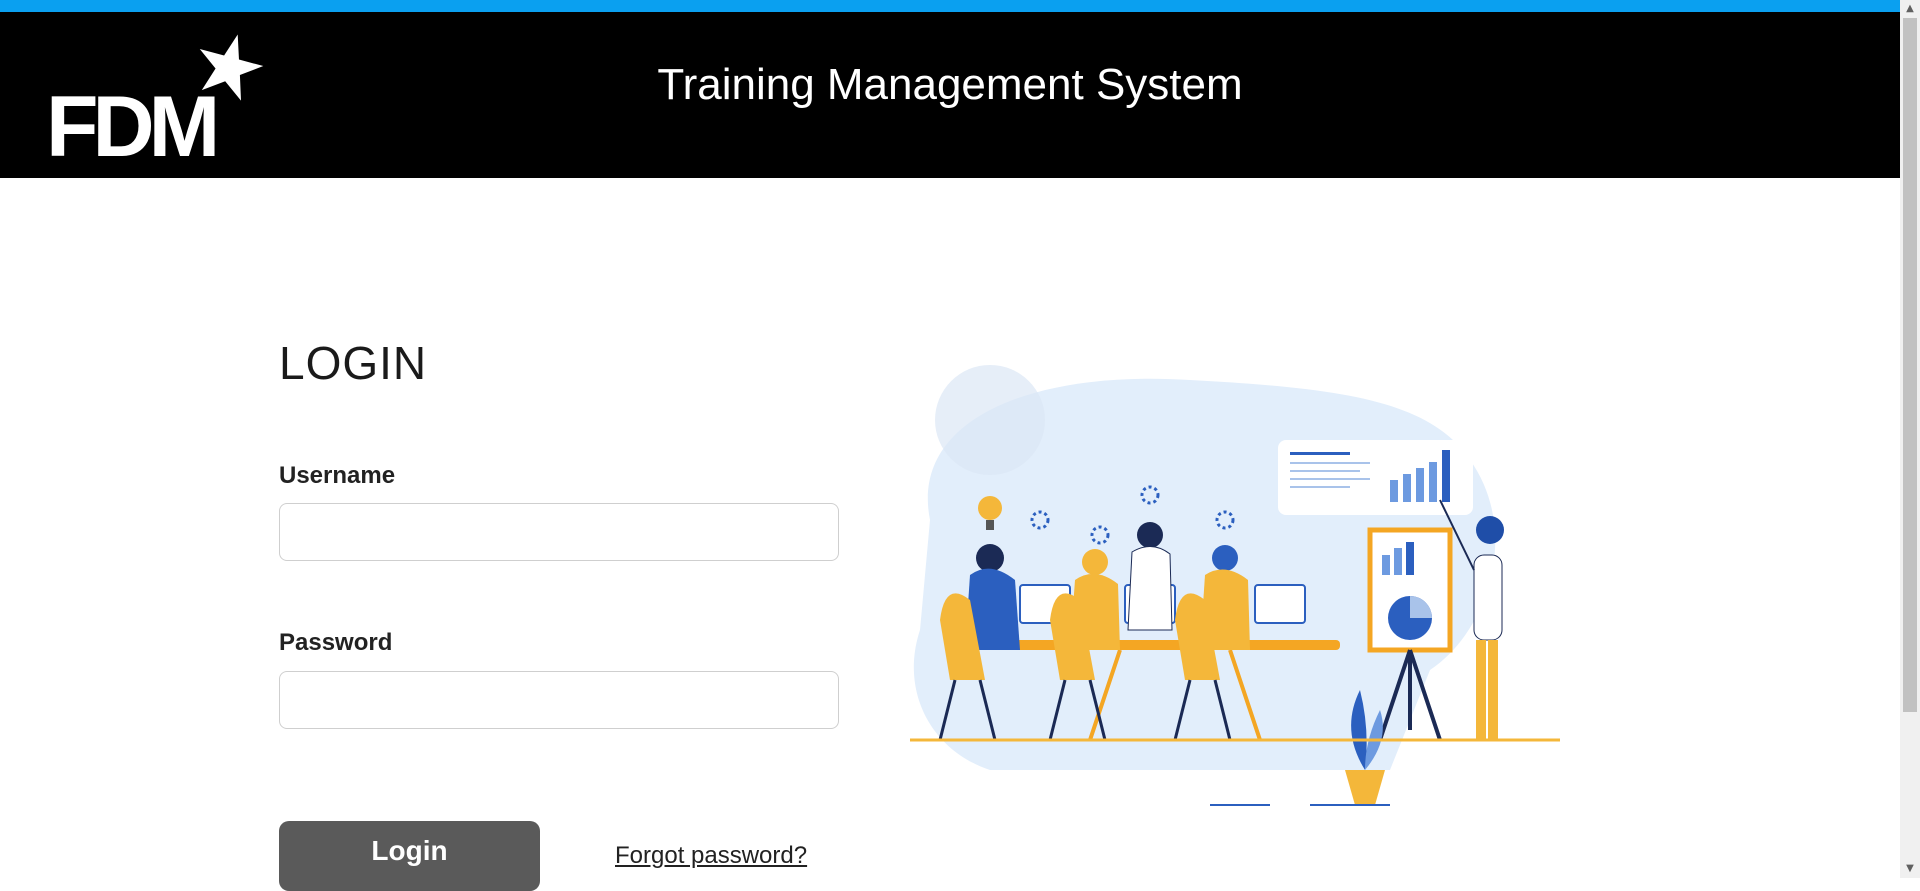 This screenshot has width=1920, height=891. Describe the element at coordinates (409, 856) in the screenshot. I see `login-button: Login` at that location.